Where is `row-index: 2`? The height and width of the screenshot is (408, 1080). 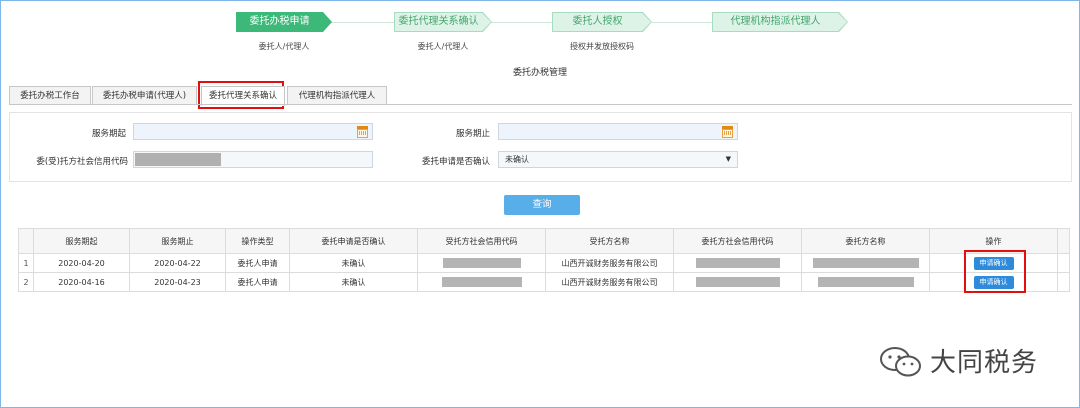 row-index: 2 is located at coordinates (26, 282).